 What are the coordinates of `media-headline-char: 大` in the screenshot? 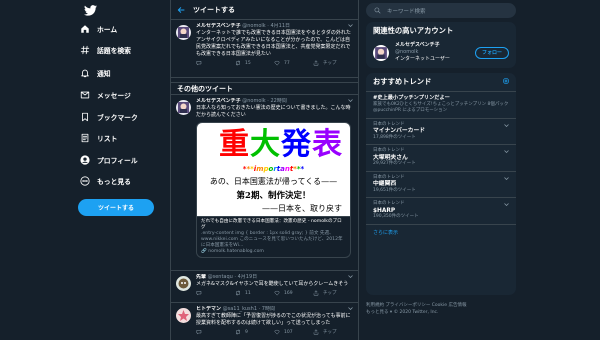 It's located at (265, 144).